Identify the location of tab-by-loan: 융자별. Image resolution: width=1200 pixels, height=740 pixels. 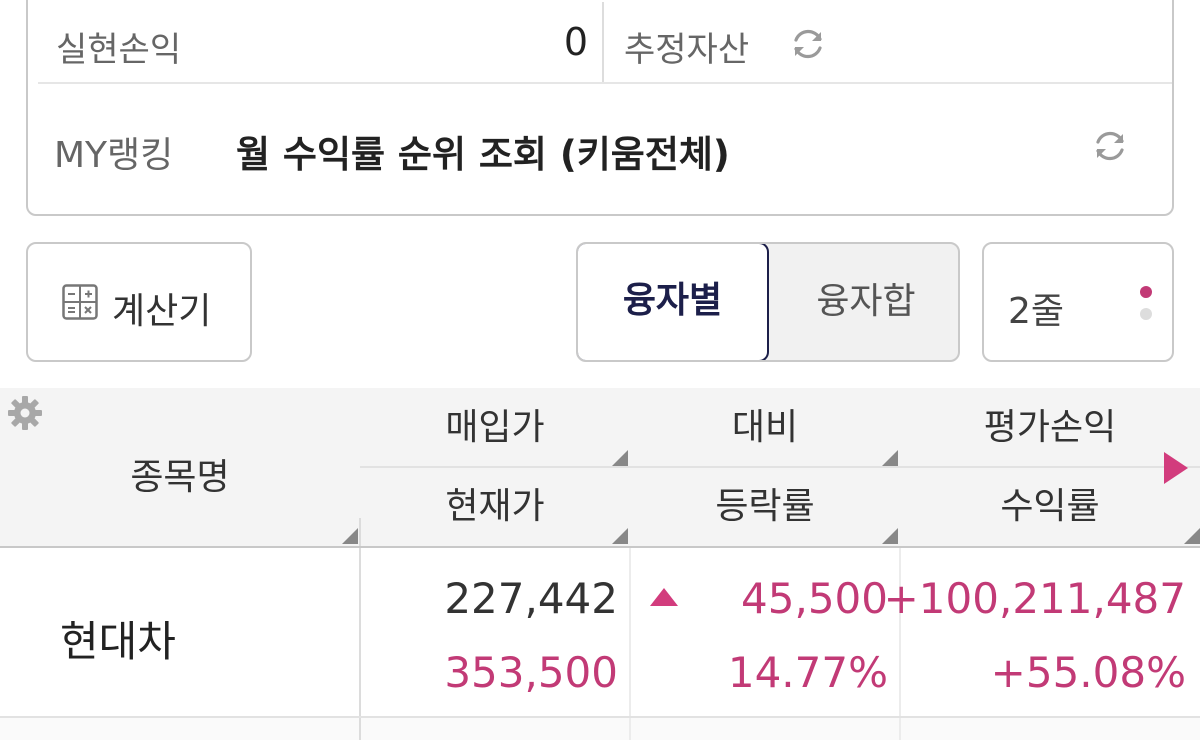
(673, 302).